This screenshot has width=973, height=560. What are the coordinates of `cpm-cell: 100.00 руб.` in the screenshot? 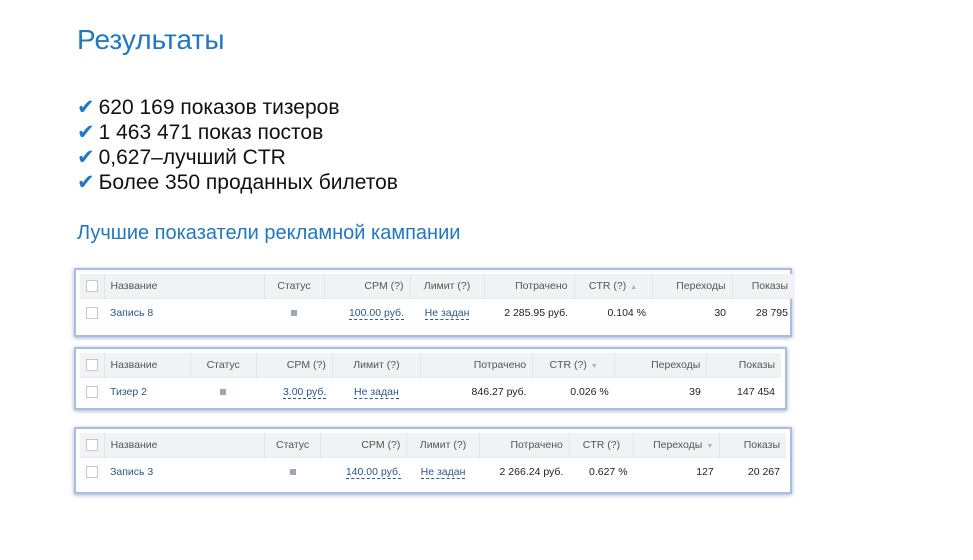 It's located at (367, 312).